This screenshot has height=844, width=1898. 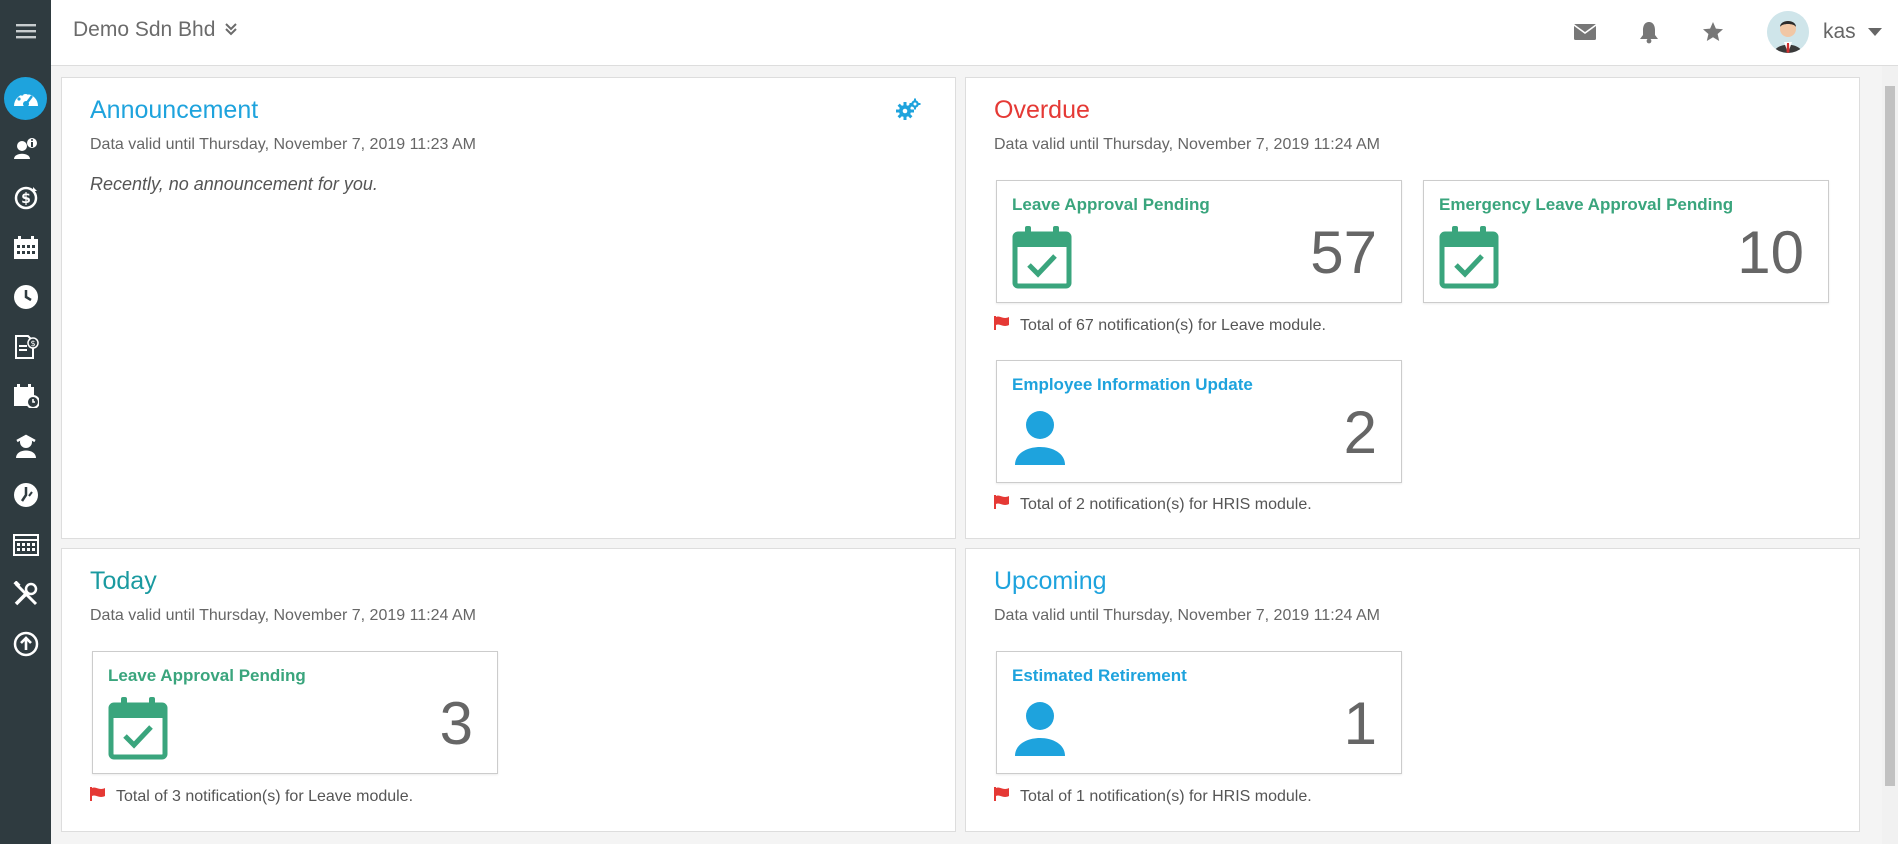 I want to click on training-icon, so click(x=26, y=446).